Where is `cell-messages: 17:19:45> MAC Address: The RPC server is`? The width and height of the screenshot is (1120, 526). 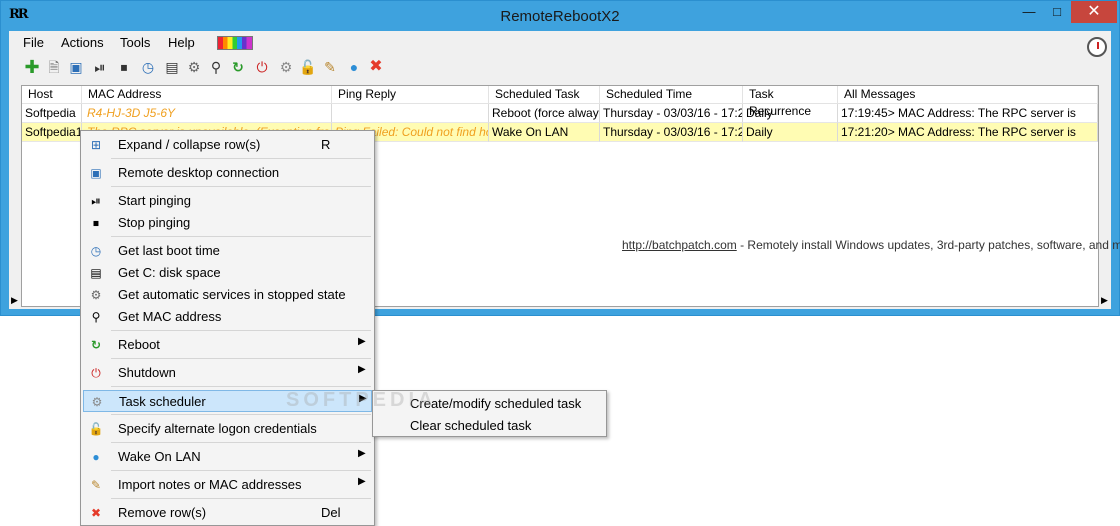 cell-messages: 17:19:45> MAC Address: The RPC server is is located at coordinates (968, 113).